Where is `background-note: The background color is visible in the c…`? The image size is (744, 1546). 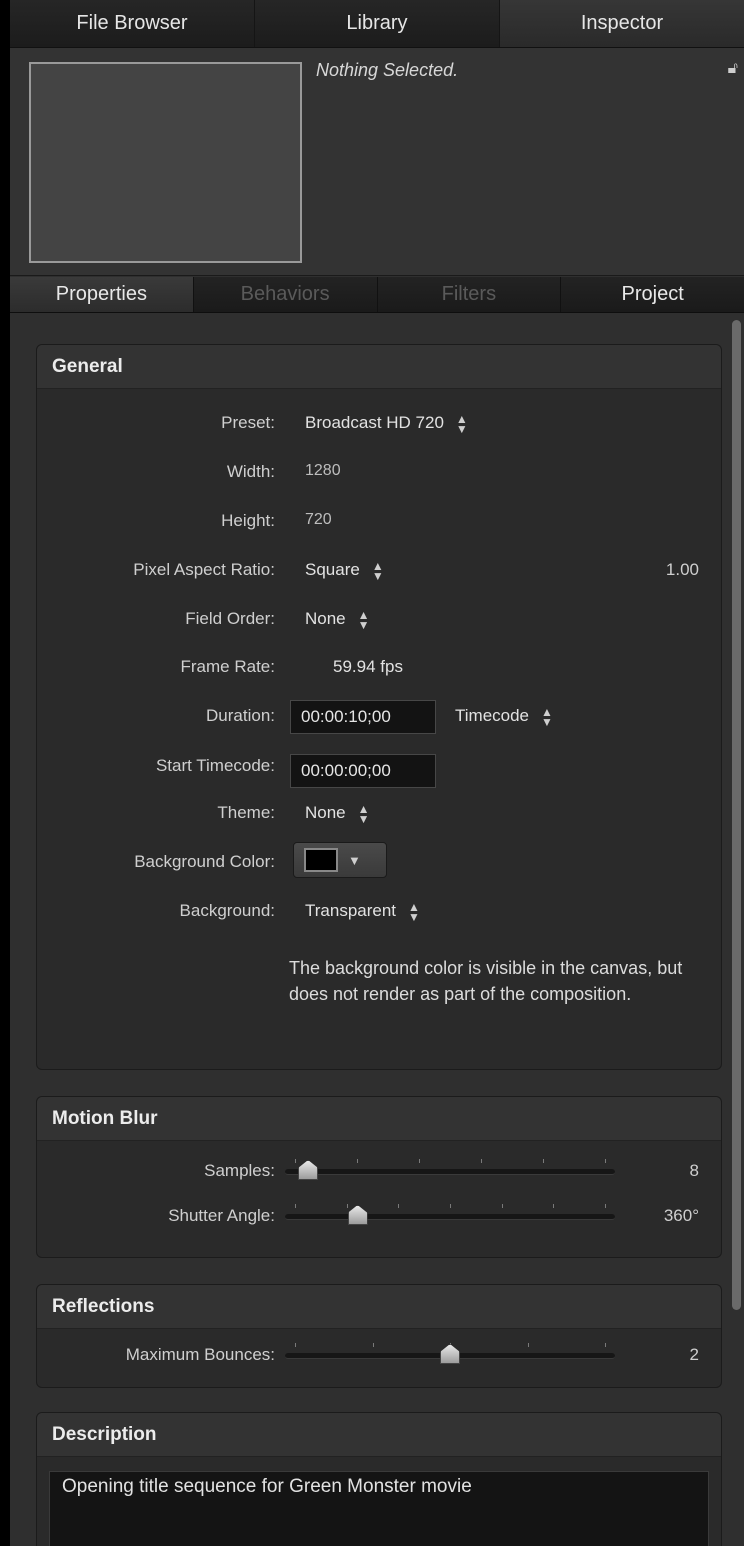 background-note: The background color is visible in the c… is located at coordinates (486, 981).